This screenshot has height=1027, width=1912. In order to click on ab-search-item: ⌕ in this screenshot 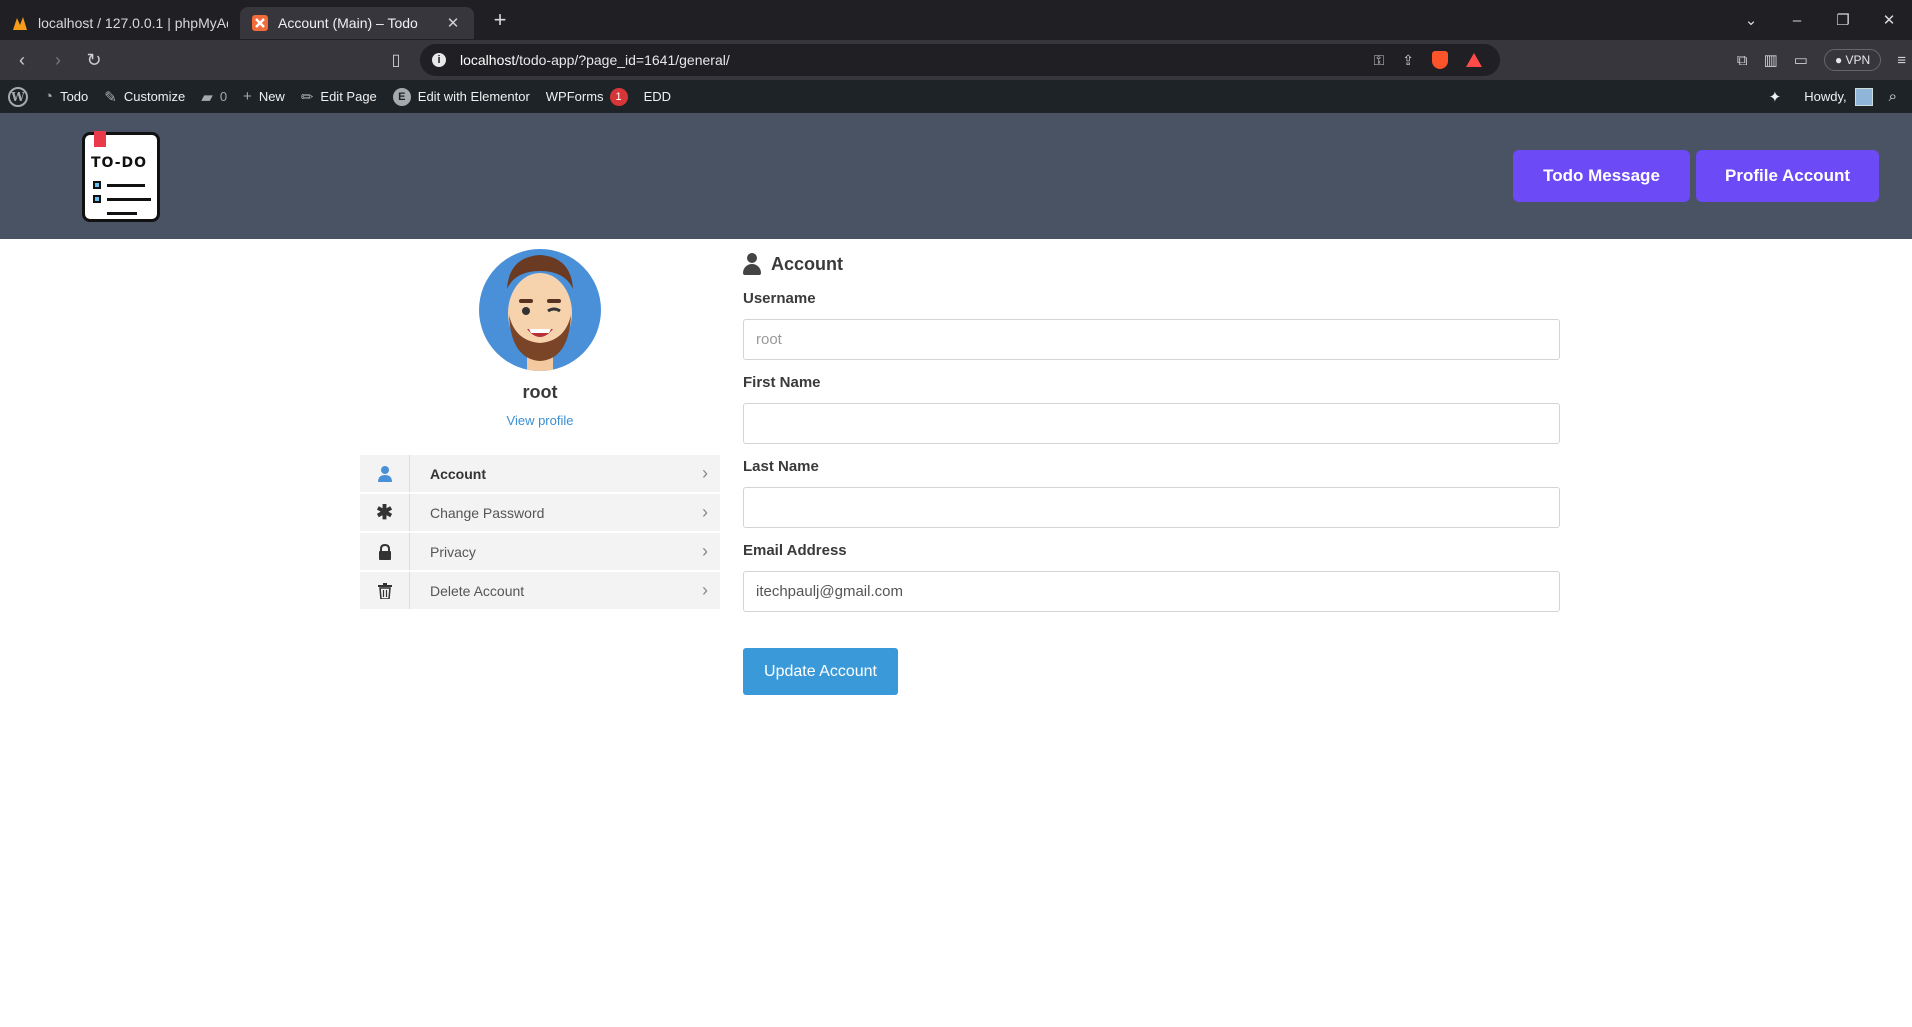, I will do `click(1896, 96)`.